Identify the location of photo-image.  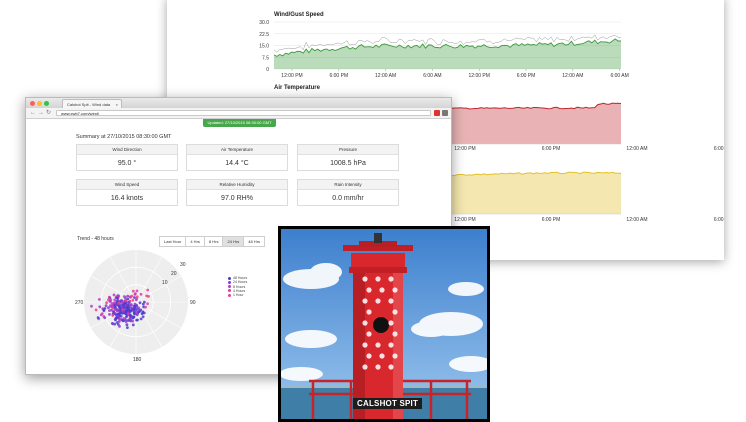
(384, 324).